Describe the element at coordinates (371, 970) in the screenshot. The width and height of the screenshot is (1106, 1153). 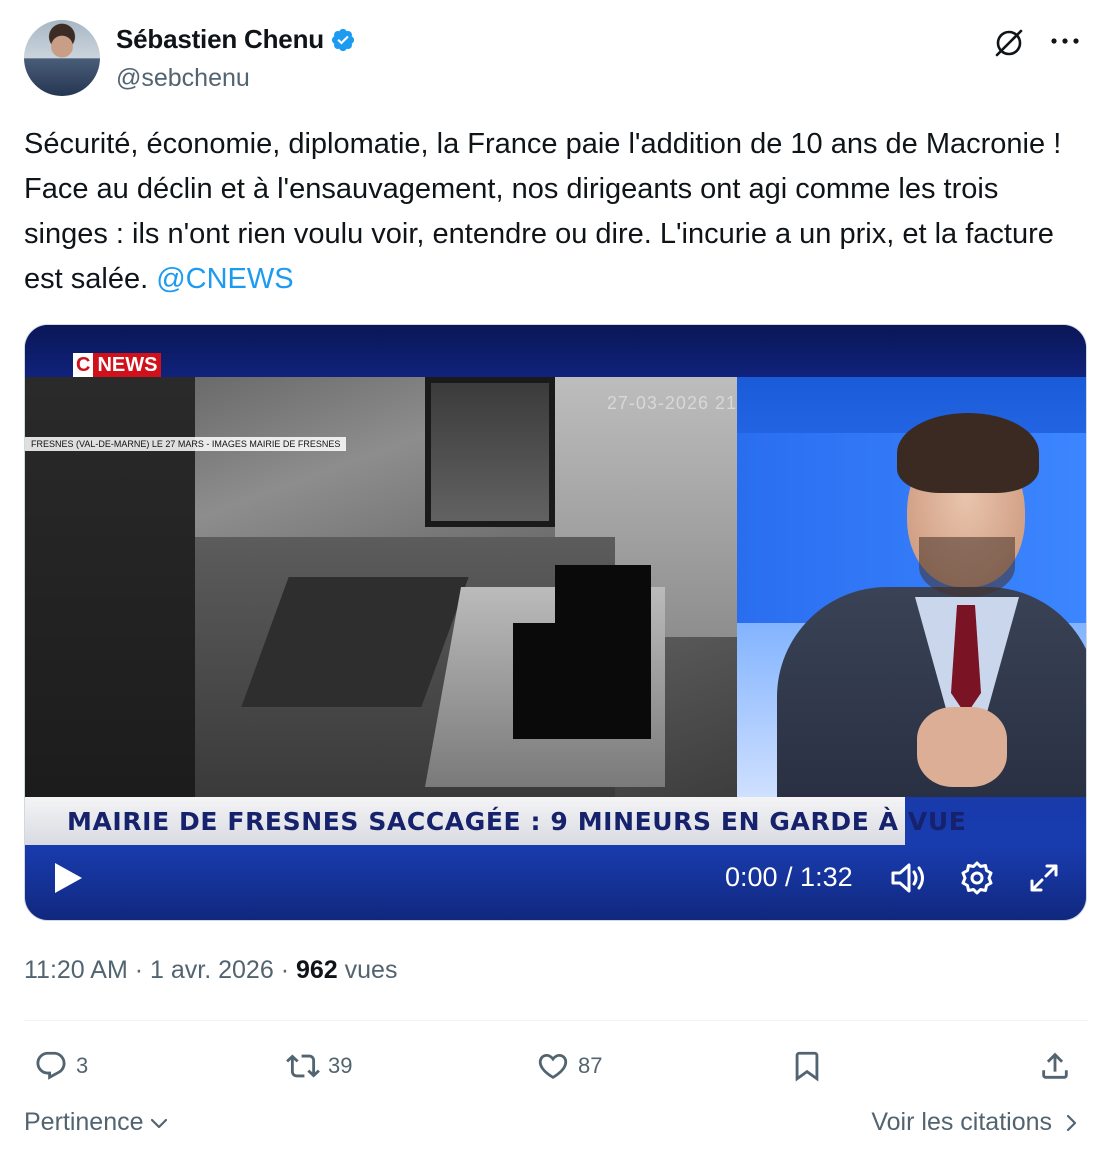
I see `views-label: vues` at that location.